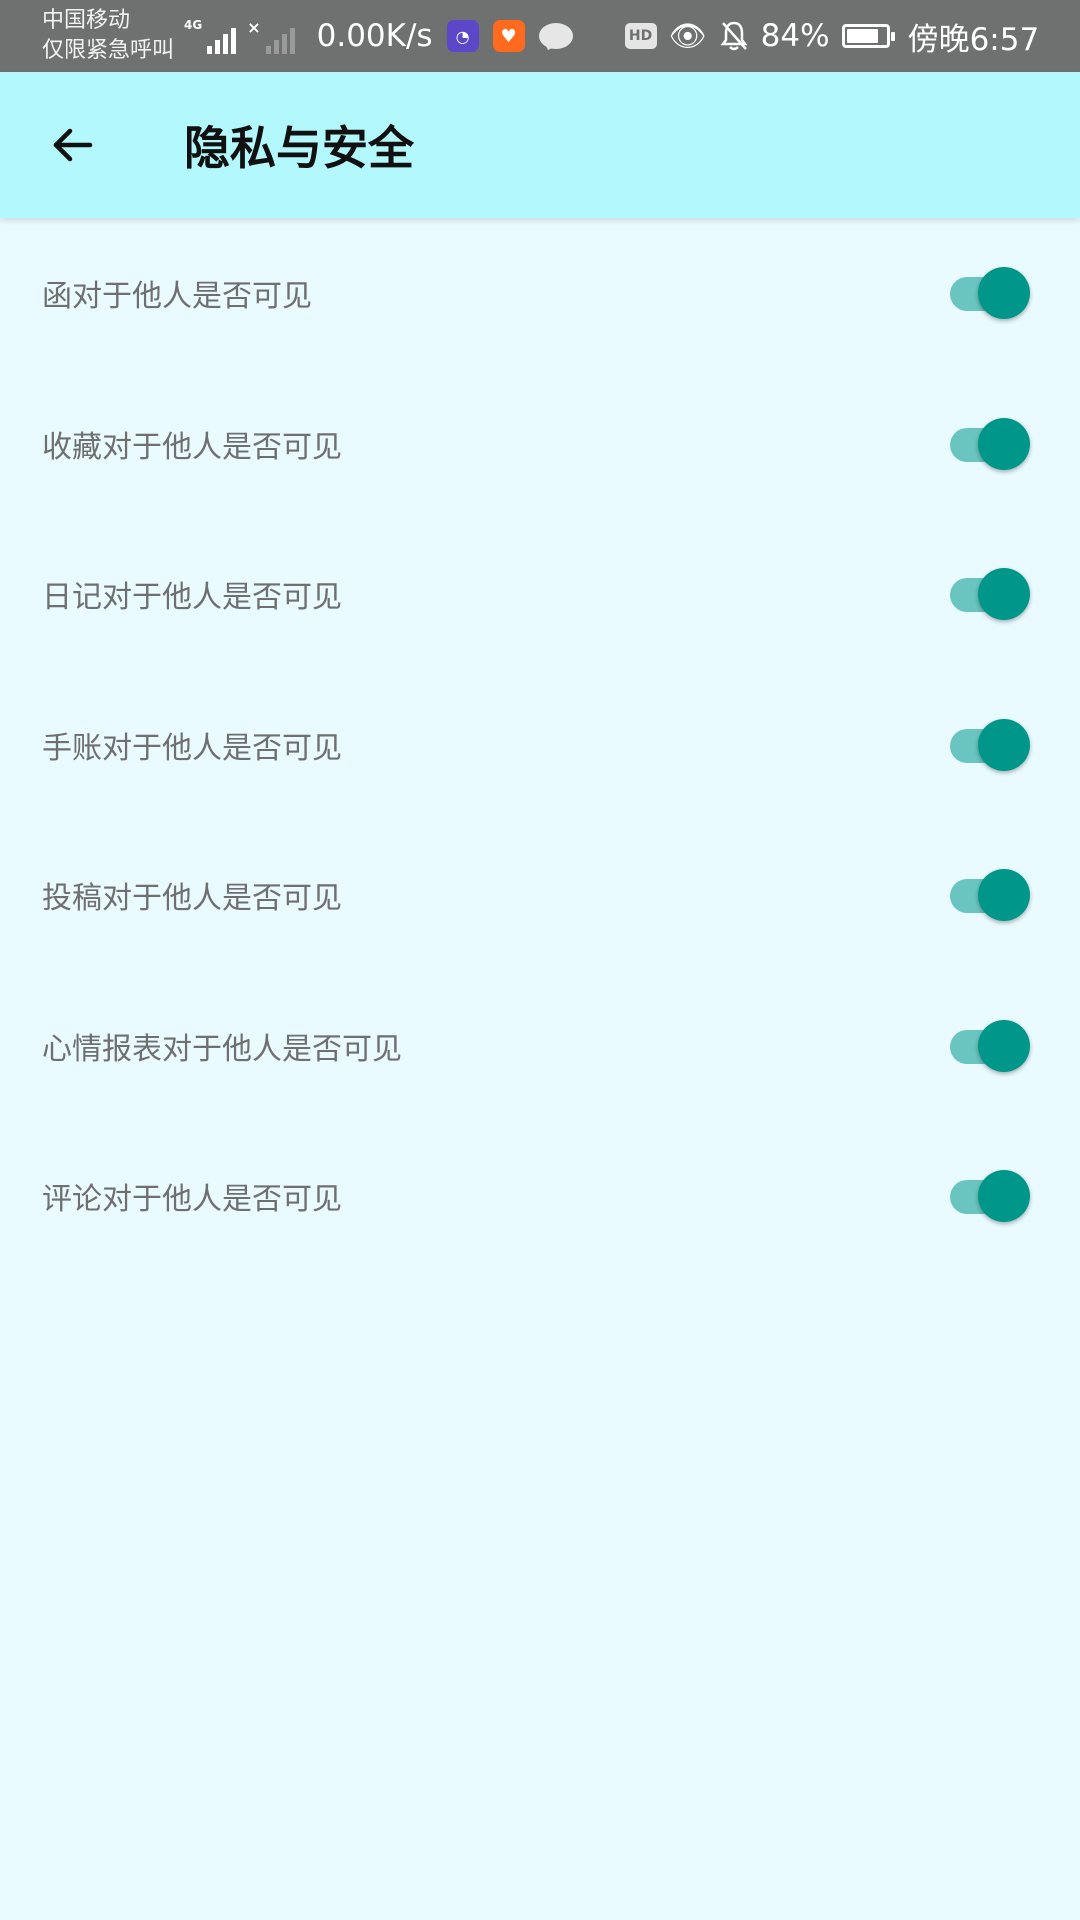  I want to click on app-bar: 隐私与安全, so click(540, 145).